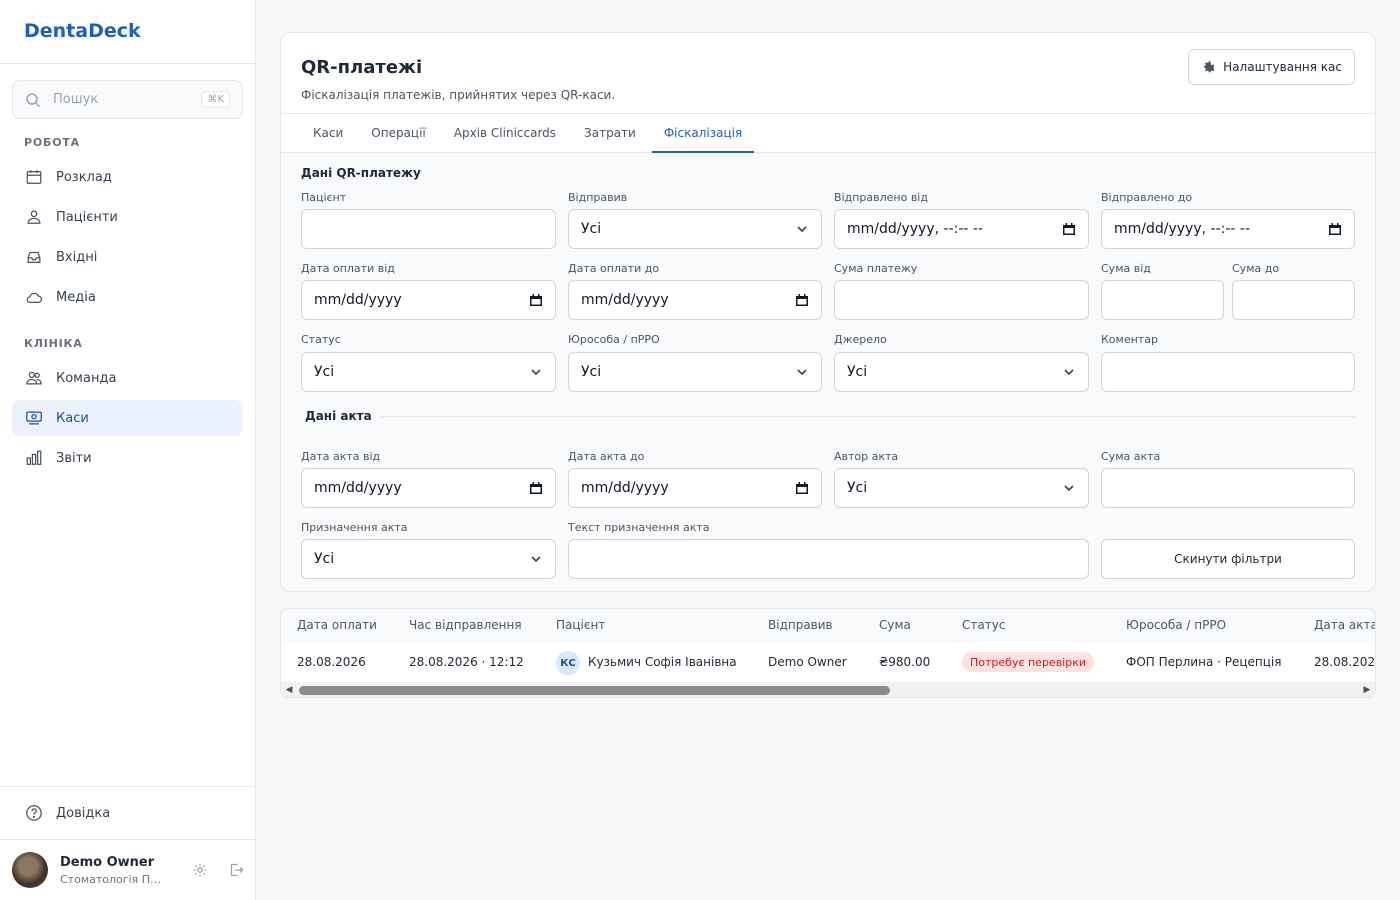 The image size is (1400, 900). Describe the element at coordinates (915, 229) in the screenshot. I see `sent-from-value: mm/dd/yyyy, --:-- --` at that location.